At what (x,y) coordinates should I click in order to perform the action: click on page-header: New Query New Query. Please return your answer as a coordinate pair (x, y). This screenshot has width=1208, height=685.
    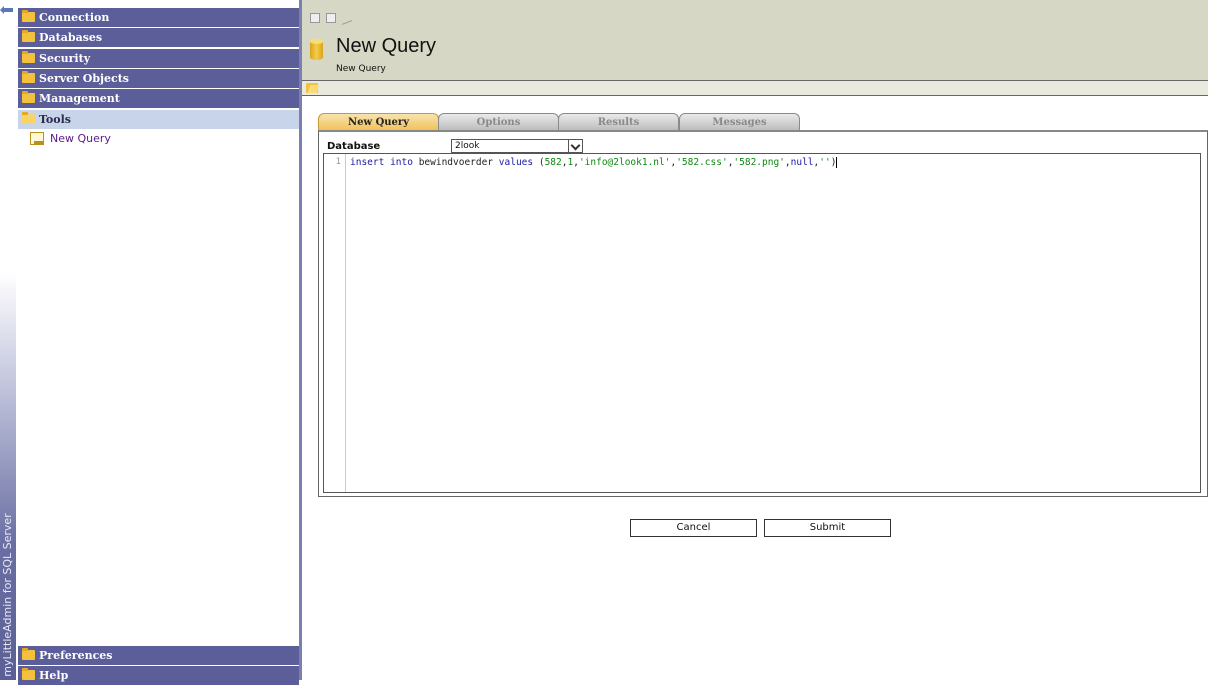
    Looking at the image, I should click on (755, 40).